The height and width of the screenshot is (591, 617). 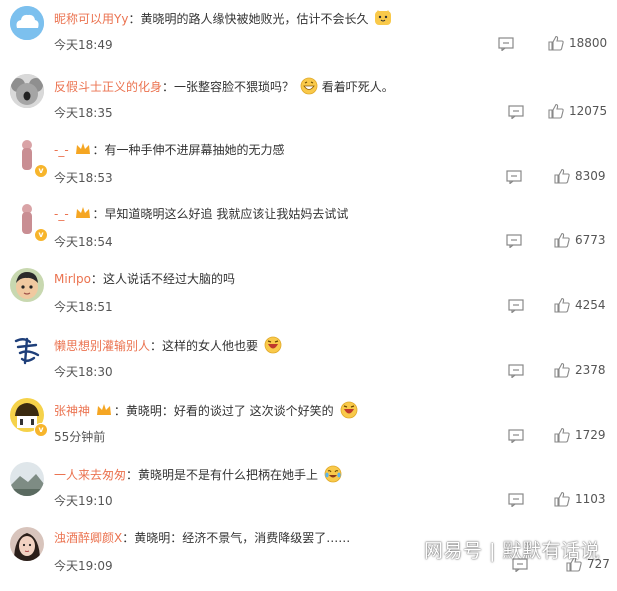 I want to click on like-button: 1729, so click(x=580, y=435).